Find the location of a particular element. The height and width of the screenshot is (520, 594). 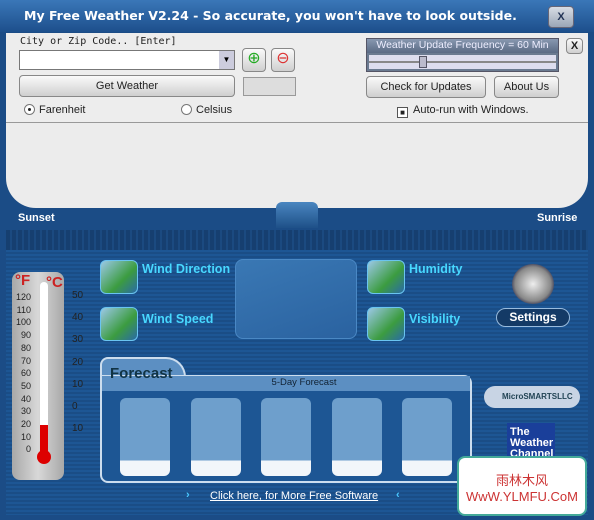

slider-handle is located at coordinates (423, 62).